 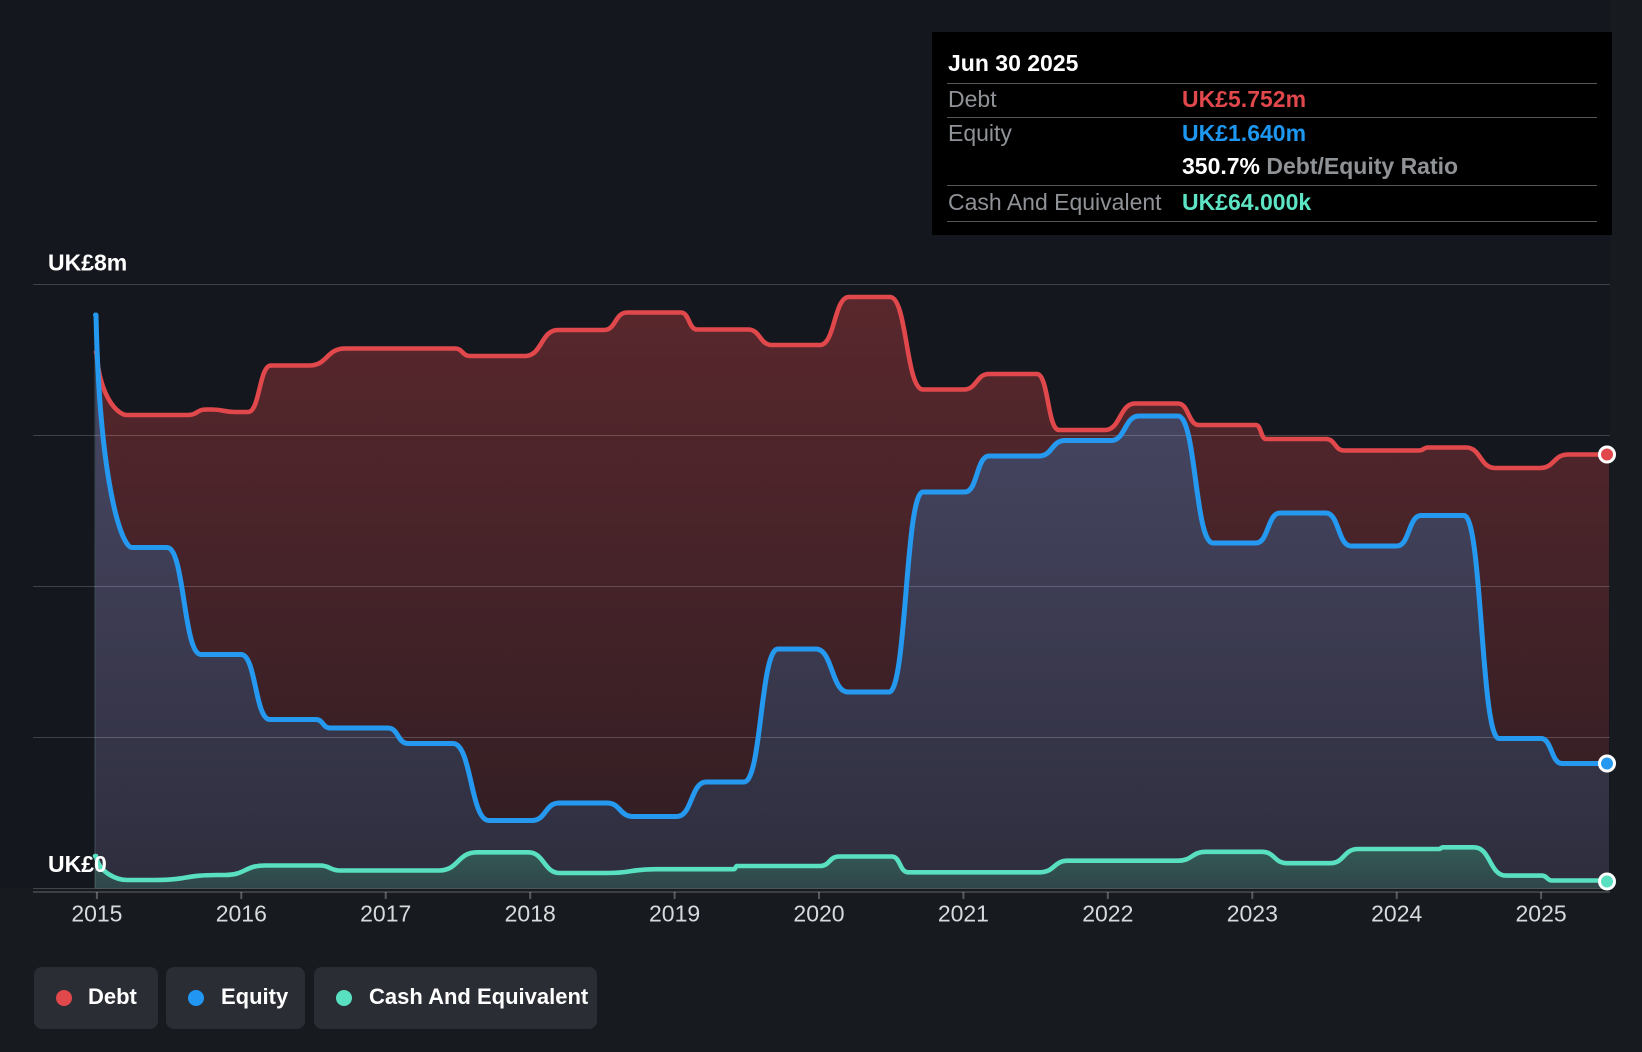 What do you see at coordinates (818, 914) in the screenshot?
I see `svg-text: 2020` at bounding box center [818, 914].